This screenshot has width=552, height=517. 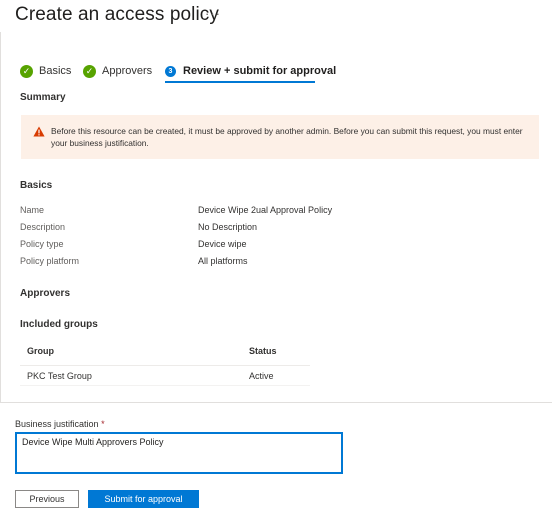 I want to click on table-header-divider, so click(x=165, y=365).